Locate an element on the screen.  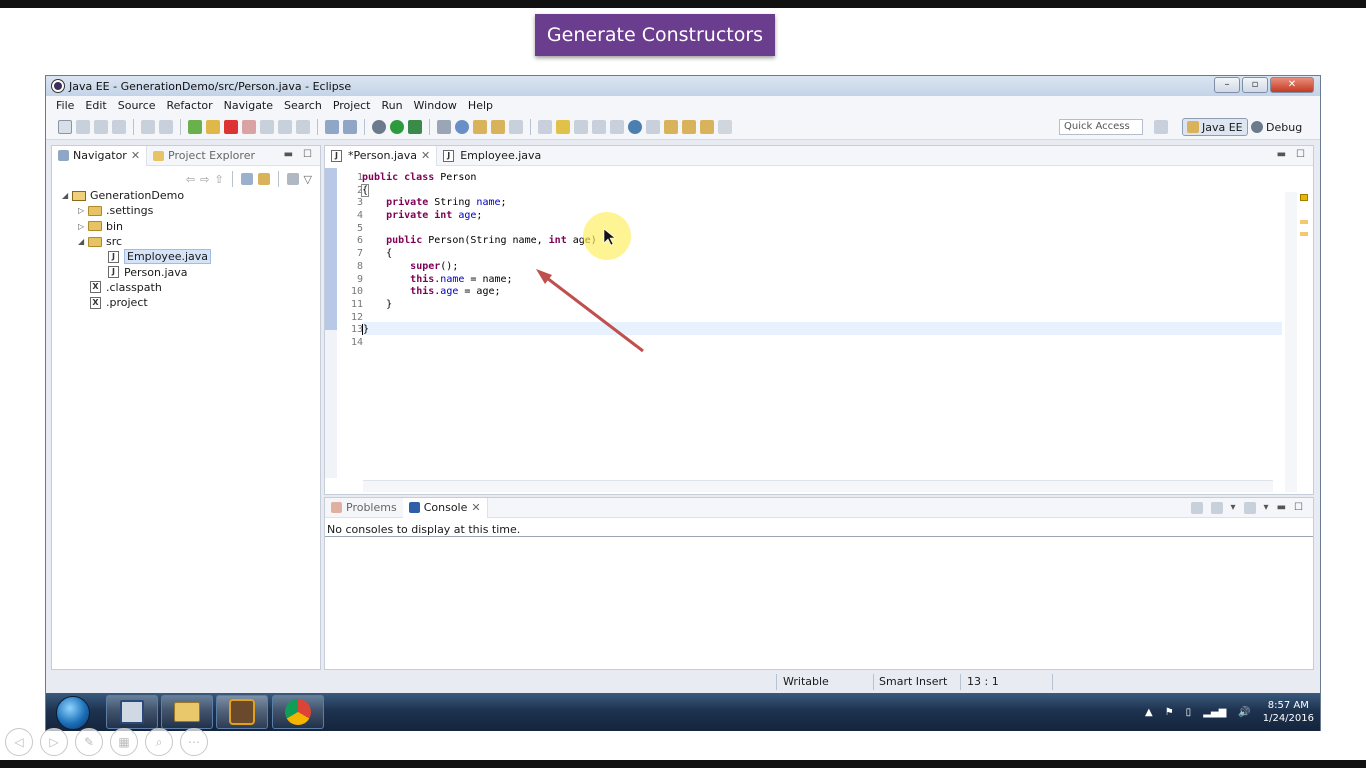
battery-icon: ▯ is located at coordinates (1189, 712).